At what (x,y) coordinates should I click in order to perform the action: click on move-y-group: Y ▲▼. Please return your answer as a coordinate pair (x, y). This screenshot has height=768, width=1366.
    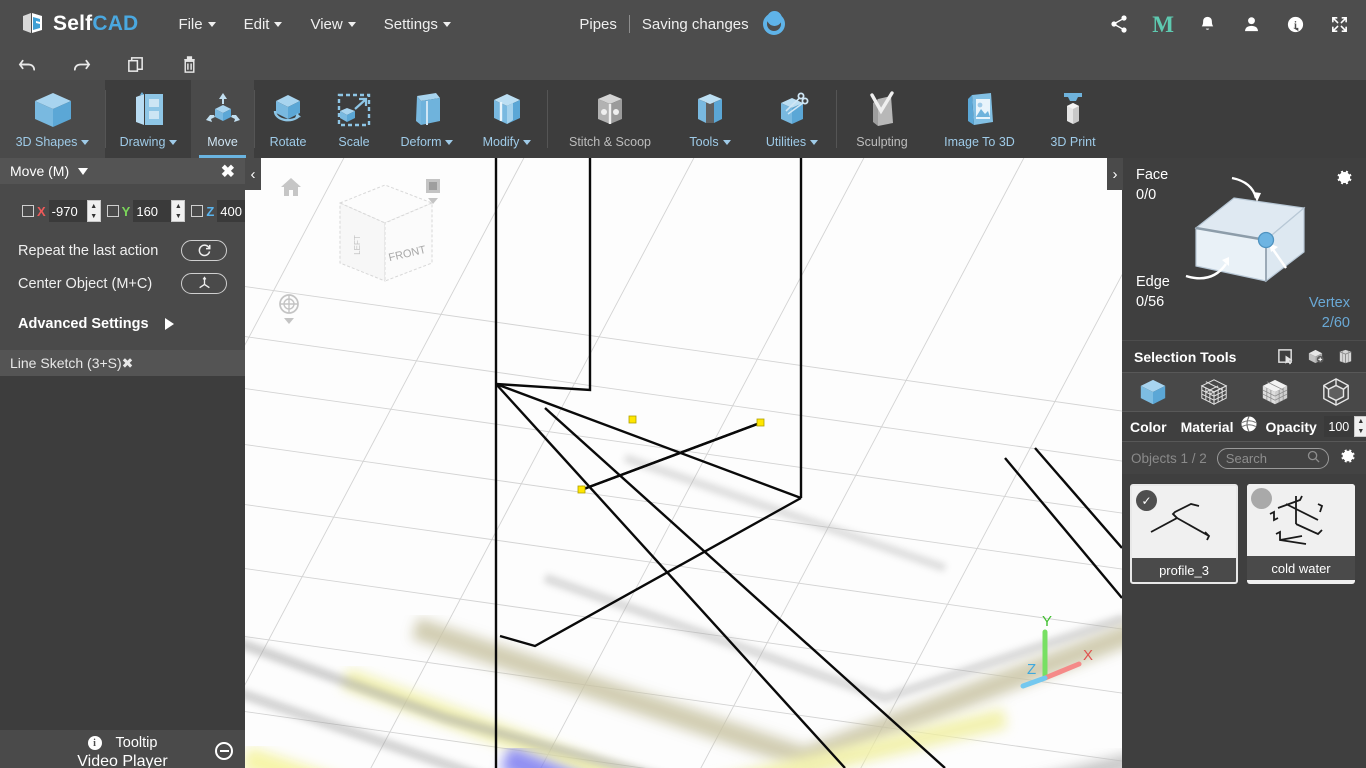
    Looking at the image, I should click on (146, 211).